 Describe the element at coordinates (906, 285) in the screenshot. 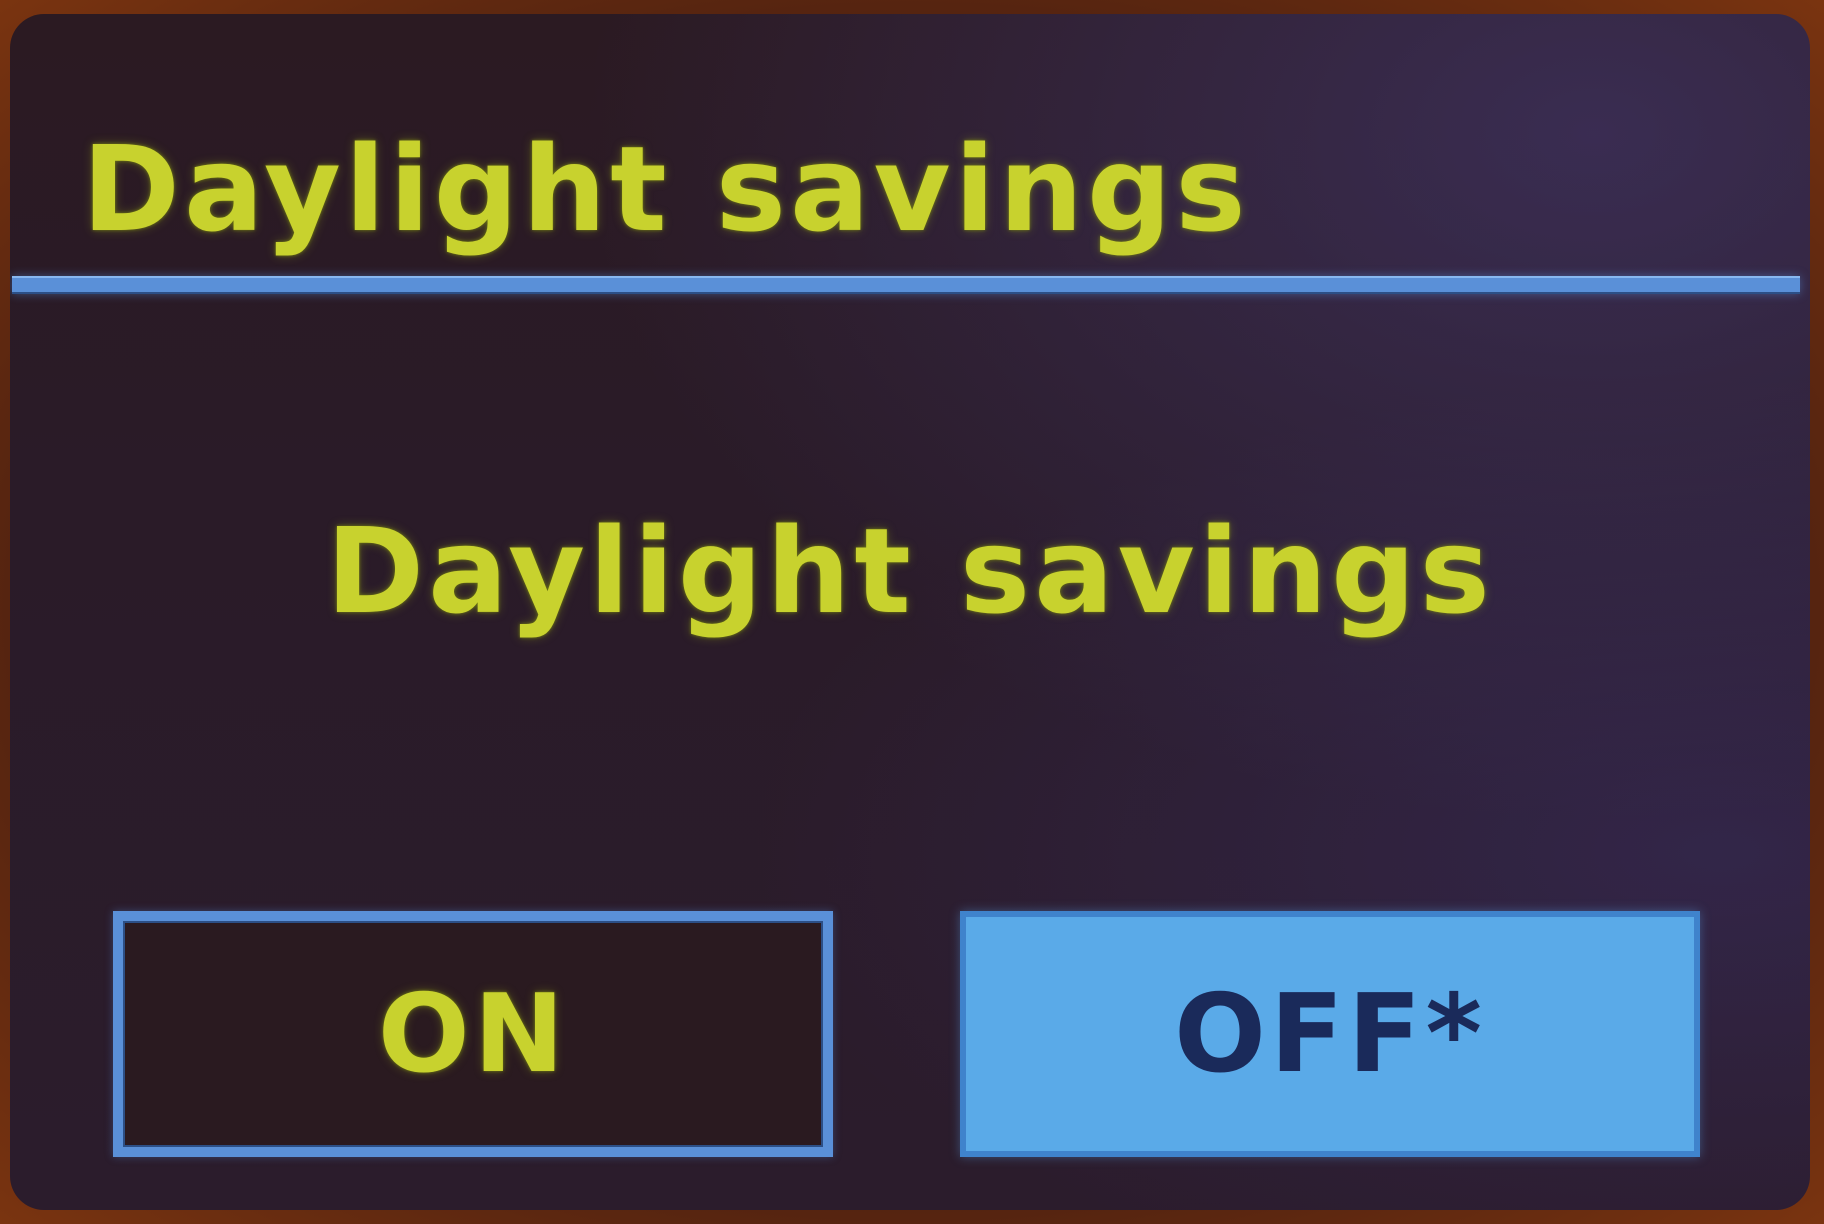

I see `title-divider` at that location.